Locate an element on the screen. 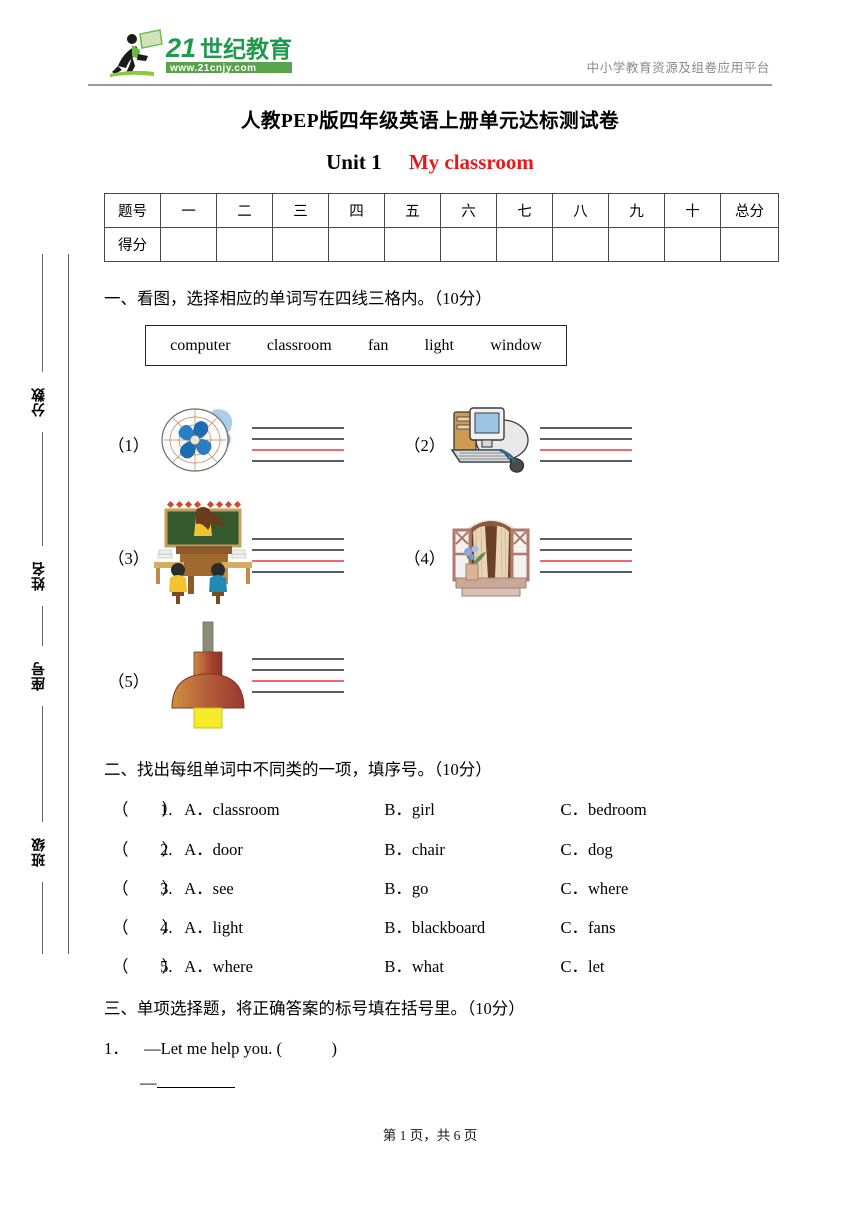  header-divider is located at coordinates (430, 85).